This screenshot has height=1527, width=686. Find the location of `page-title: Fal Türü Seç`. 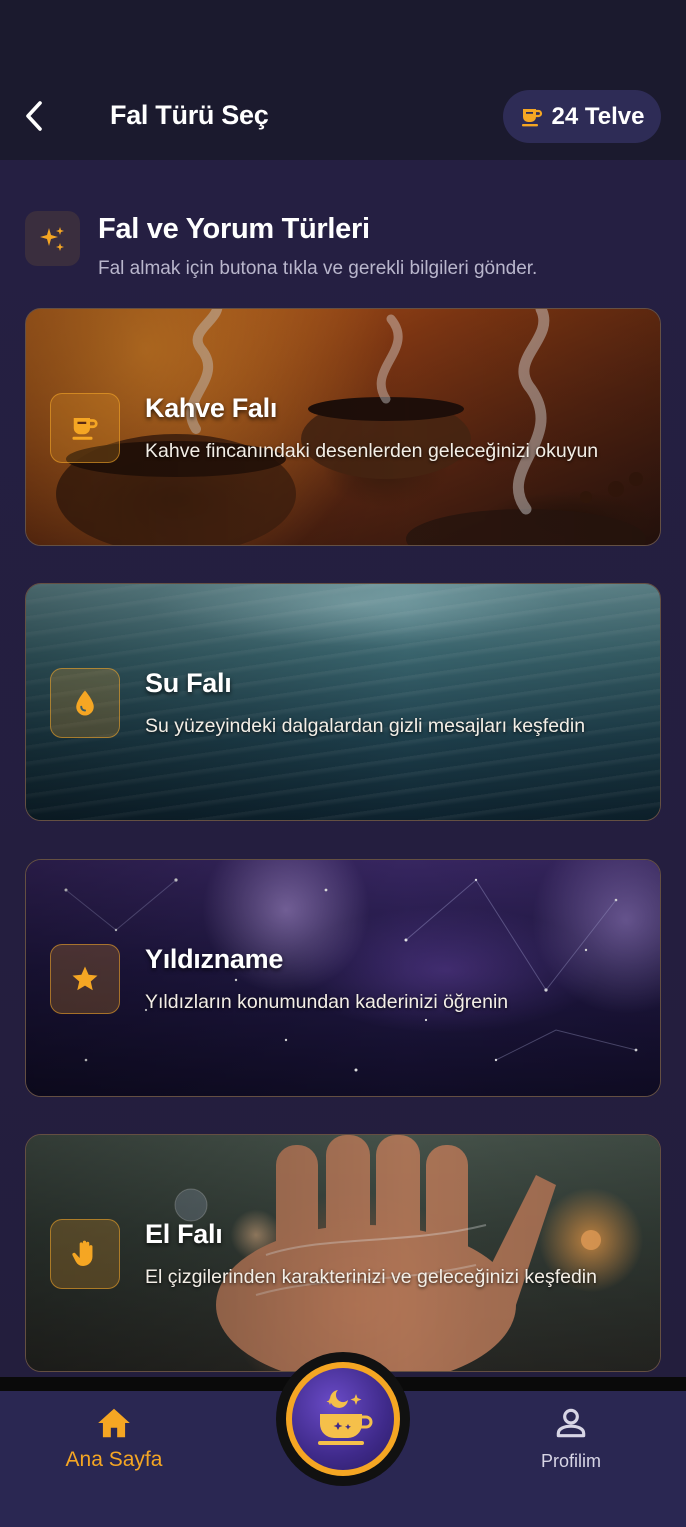

page-title: Fal Türü Seç is located at coordinates (189, 115).